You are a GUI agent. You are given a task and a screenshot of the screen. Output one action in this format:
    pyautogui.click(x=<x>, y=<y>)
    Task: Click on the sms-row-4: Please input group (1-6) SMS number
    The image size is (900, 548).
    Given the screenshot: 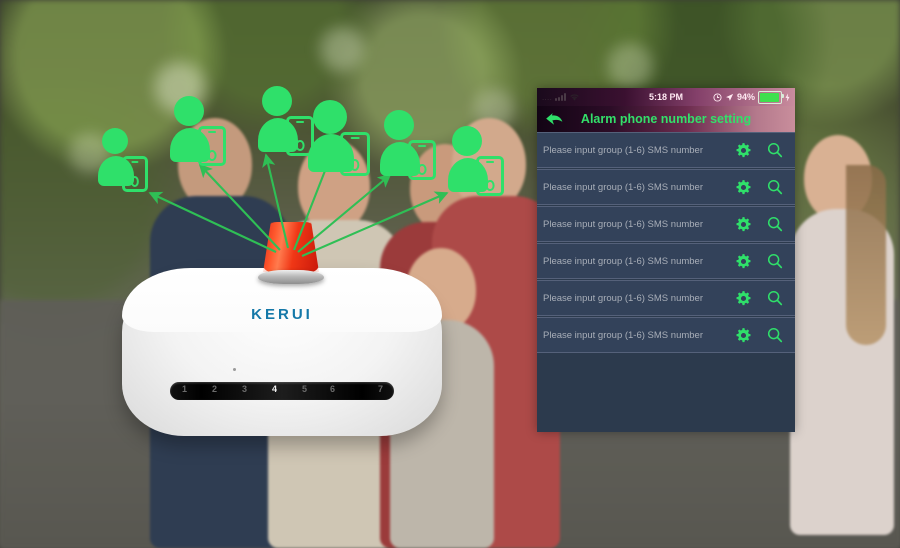 What is the action you would take?
    pyautogui.click(x=666, y=261)
    